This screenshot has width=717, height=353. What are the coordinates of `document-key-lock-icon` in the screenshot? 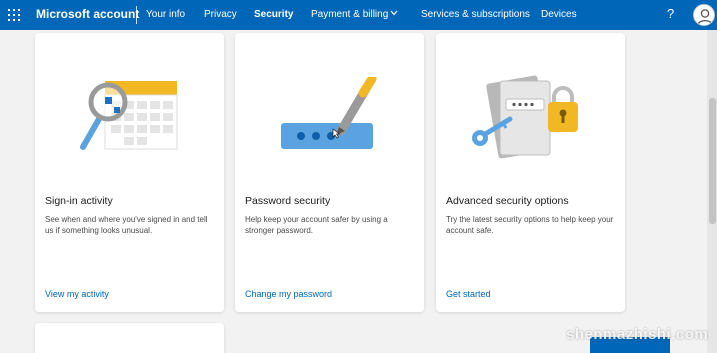 It's located at (525, 117).